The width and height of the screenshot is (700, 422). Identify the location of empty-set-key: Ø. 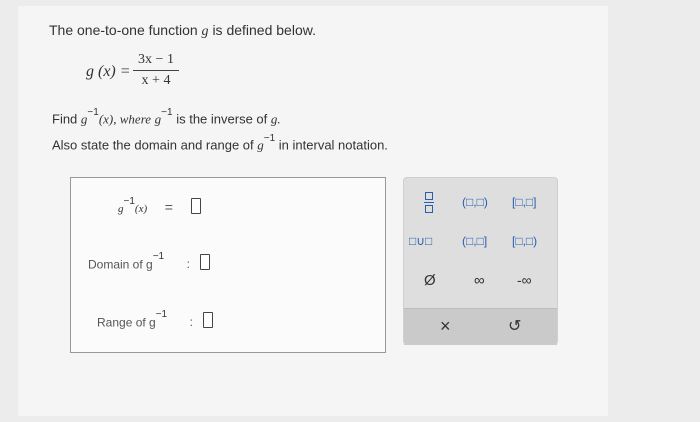
(430, 280).